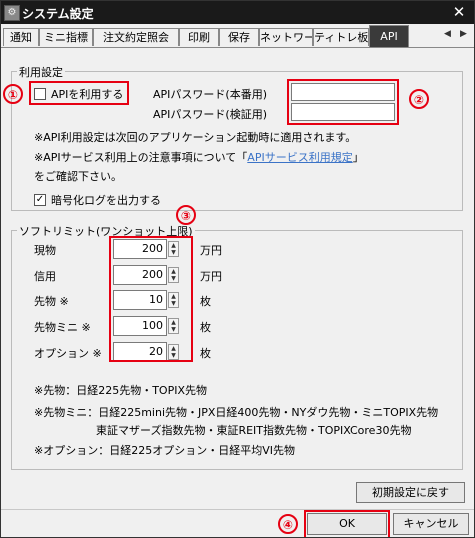 The height and width of the screenshot is (538, 475). Describe the element at coordinates (12, 13) in the screenshot. I see `app-icon: ⚙` at that location.